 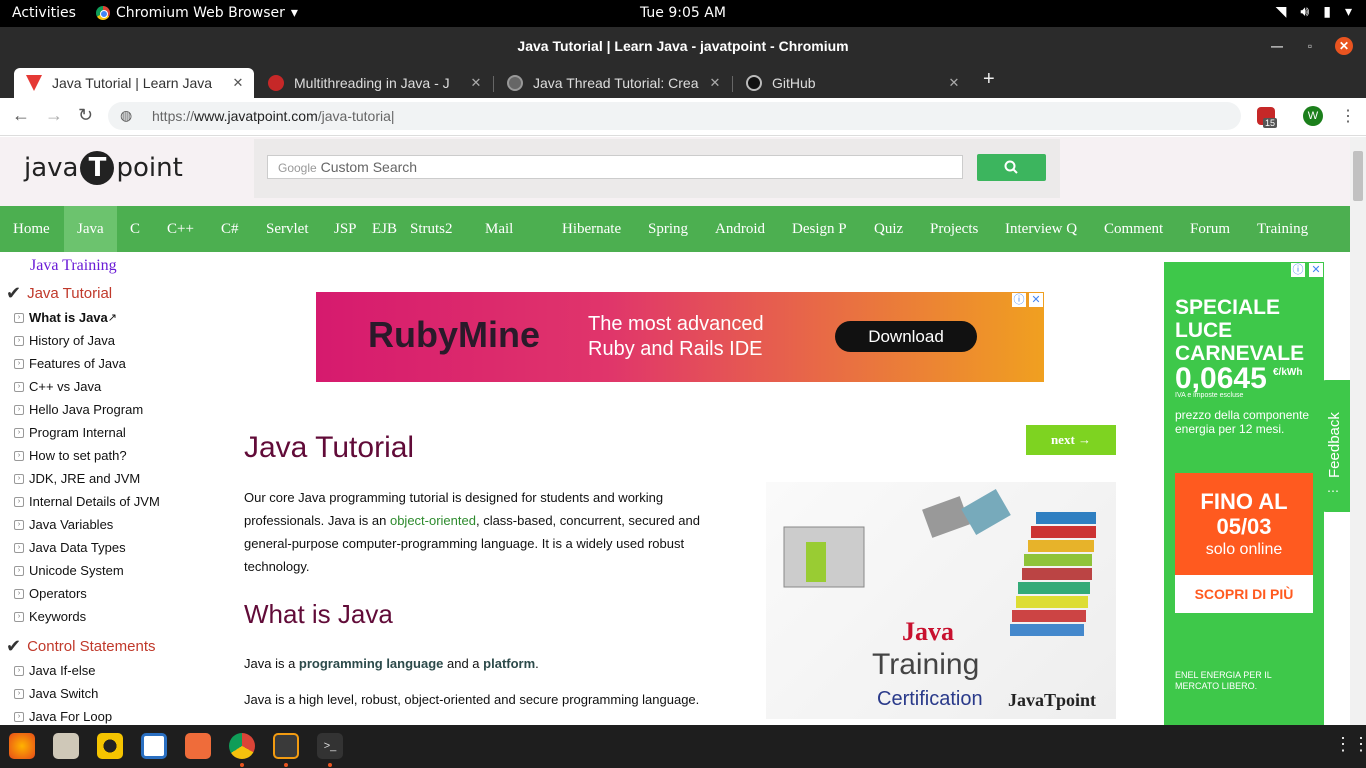 What do you see at coordinates (1344, 46) in the screenshot?
I see `close-window-button: ✕` at bounding box center [1344, 46].